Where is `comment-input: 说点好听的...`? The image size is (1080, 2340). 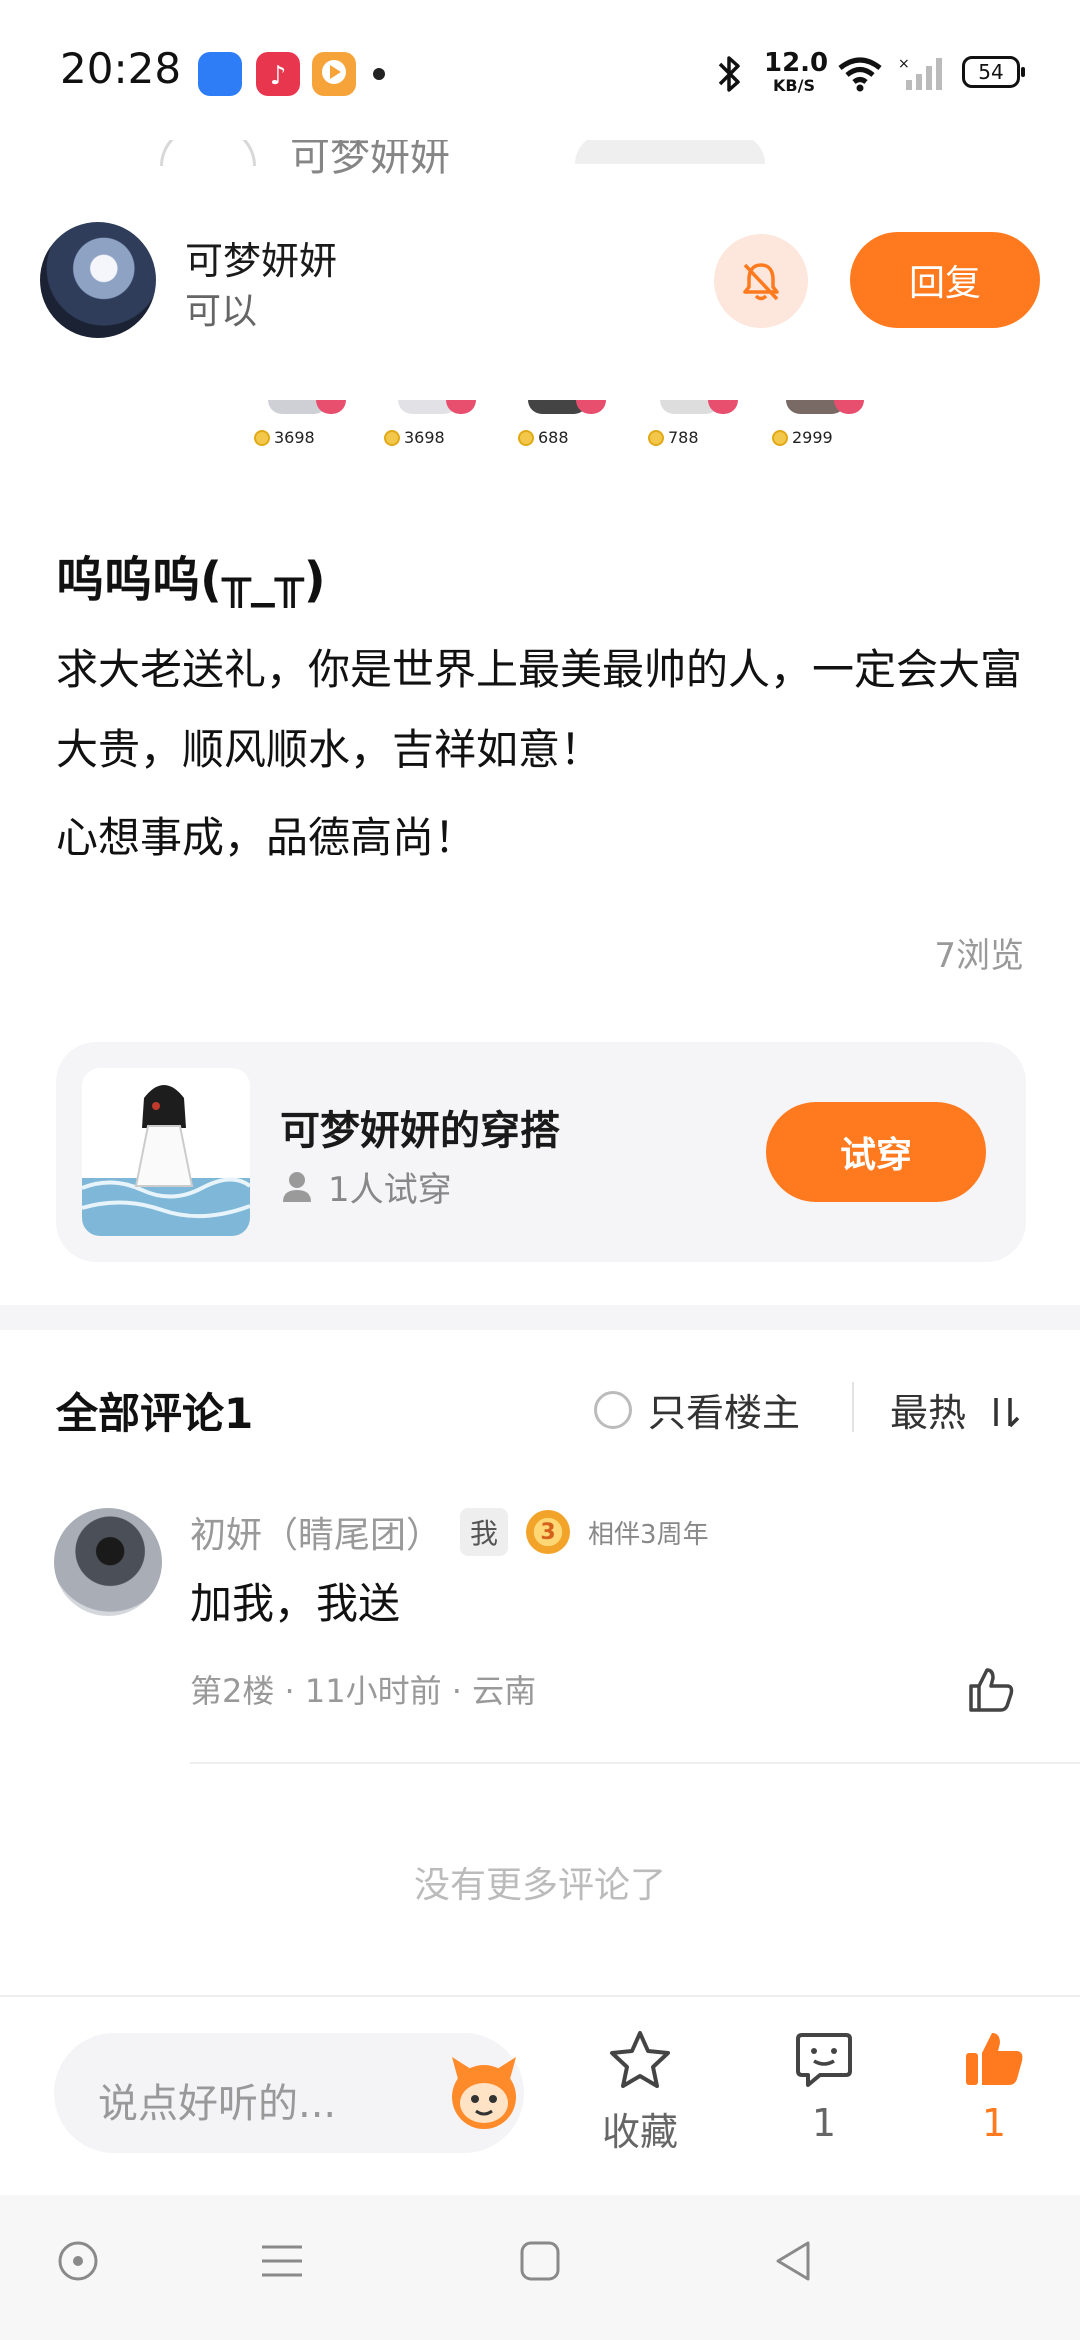 comment-input: 说点好听的... is located at coordinates (289, 2093).